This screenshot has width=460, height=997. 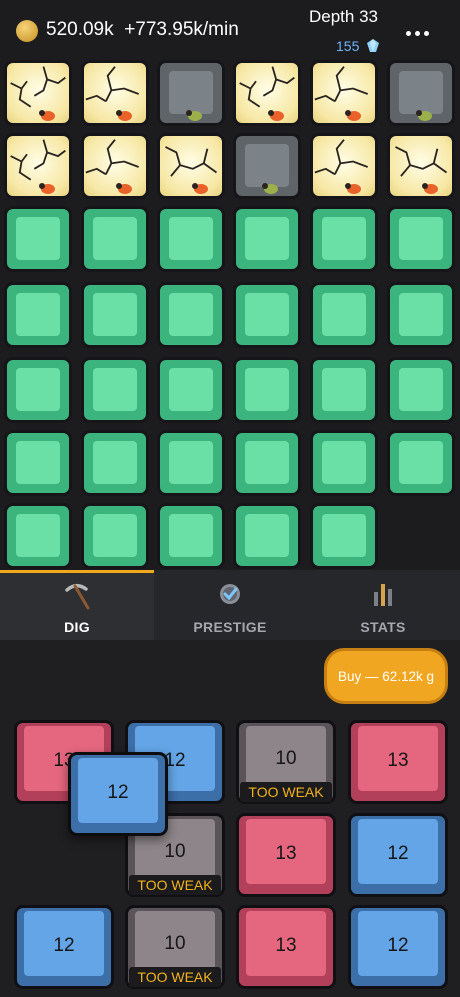 I want to click on gem-count: 155, so click(x=348, y=46).